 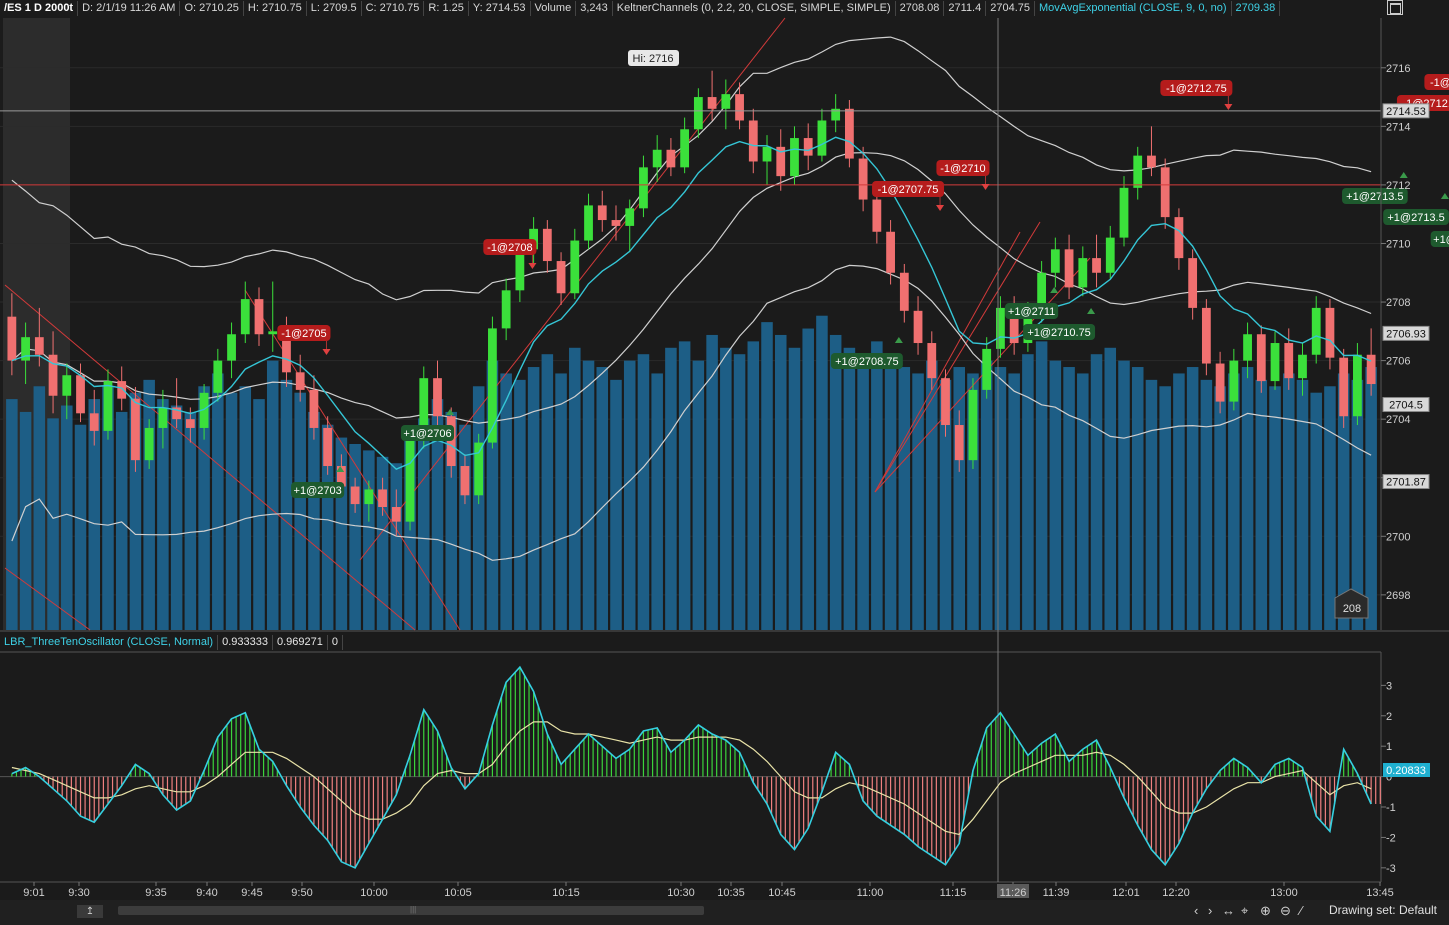 I want to click on scroll-grip-icon: |||, so click(x=413, y=909).